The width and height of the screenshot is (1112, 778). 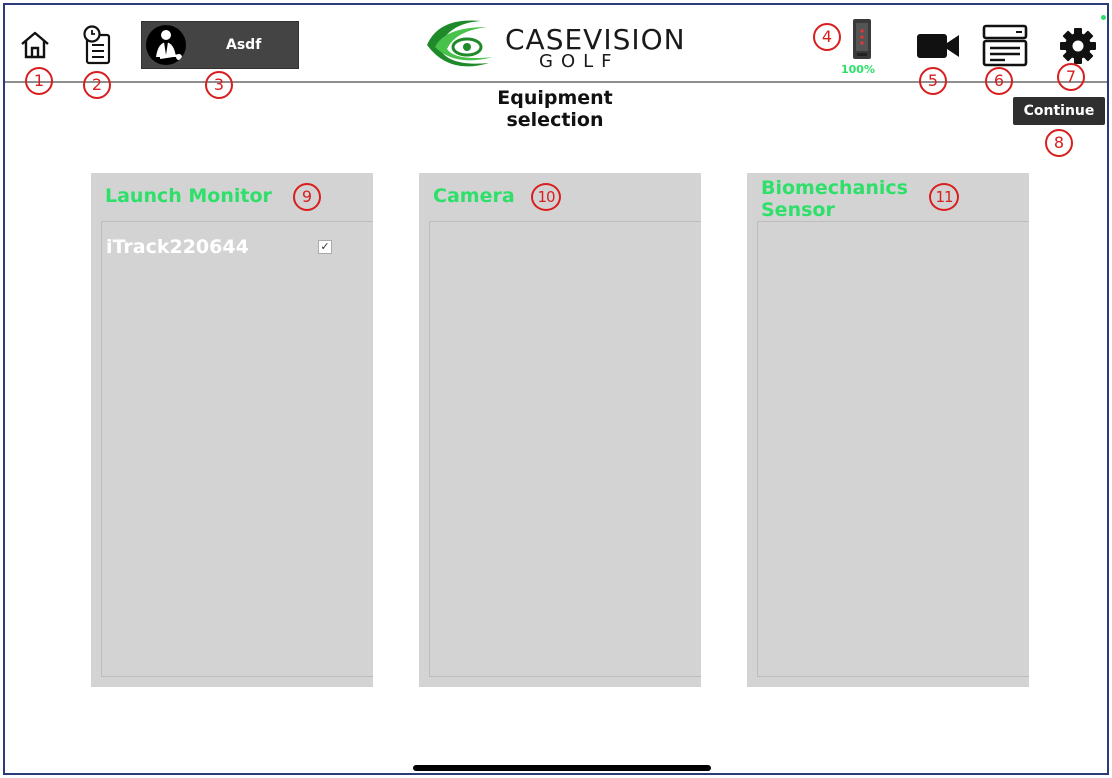 What do you see at coordinates (944, 197) in the screenshot?
I see `callout-11: 11` at bounding box center [944, 197].